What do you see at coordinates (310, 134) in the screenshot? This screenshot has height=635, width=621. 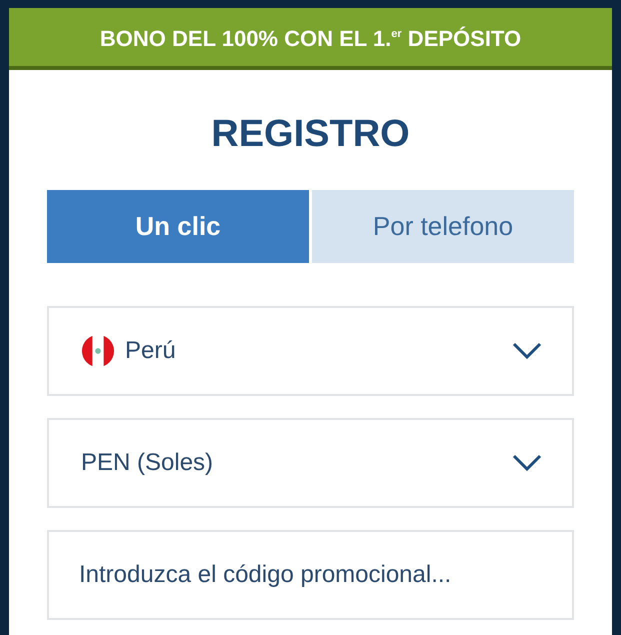 I see `form-title: REGISTRO` at bounding box center [310, 134].